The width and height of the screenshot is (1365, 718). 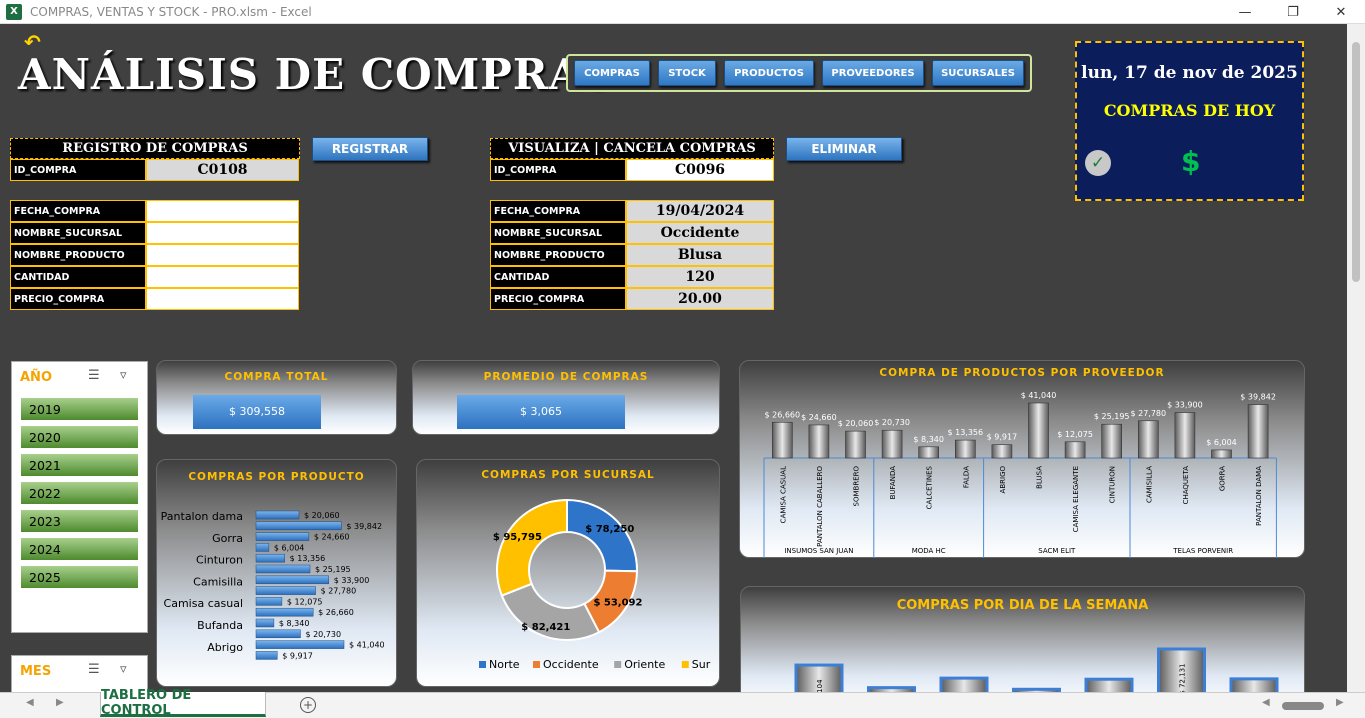 I want to click on producto-bar-label: $ 12,075, so click(x=305, y=601).